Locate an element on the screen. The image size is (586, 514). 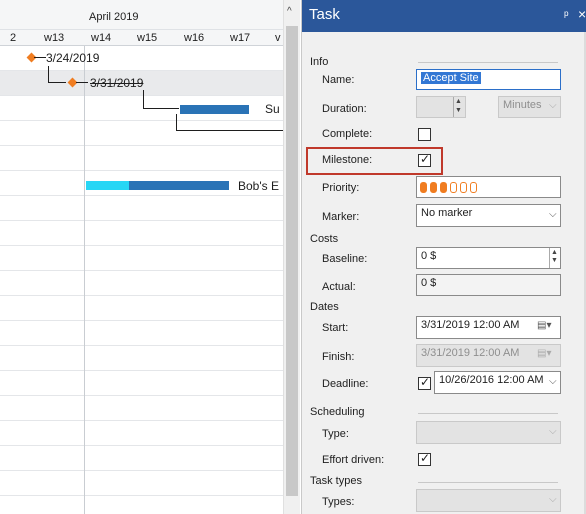
connector-line is located at coordinates (82, 82).